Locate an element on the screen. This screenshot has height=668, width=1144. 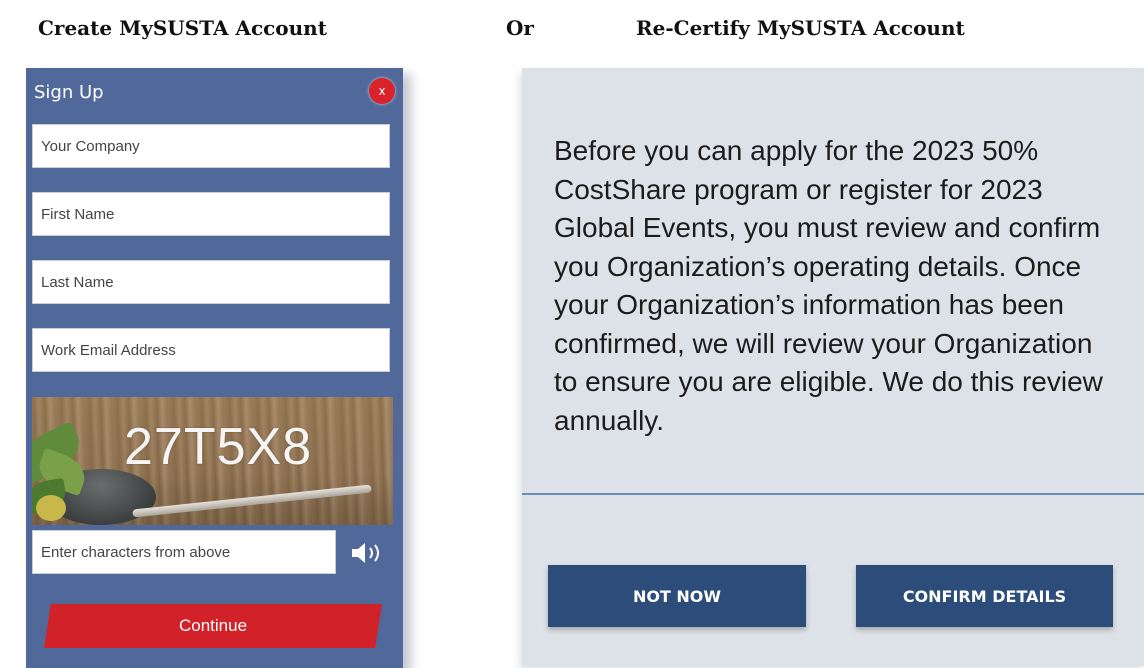
create-account-heading: Create MySUSTA Account is located at coordinates (182, 28).